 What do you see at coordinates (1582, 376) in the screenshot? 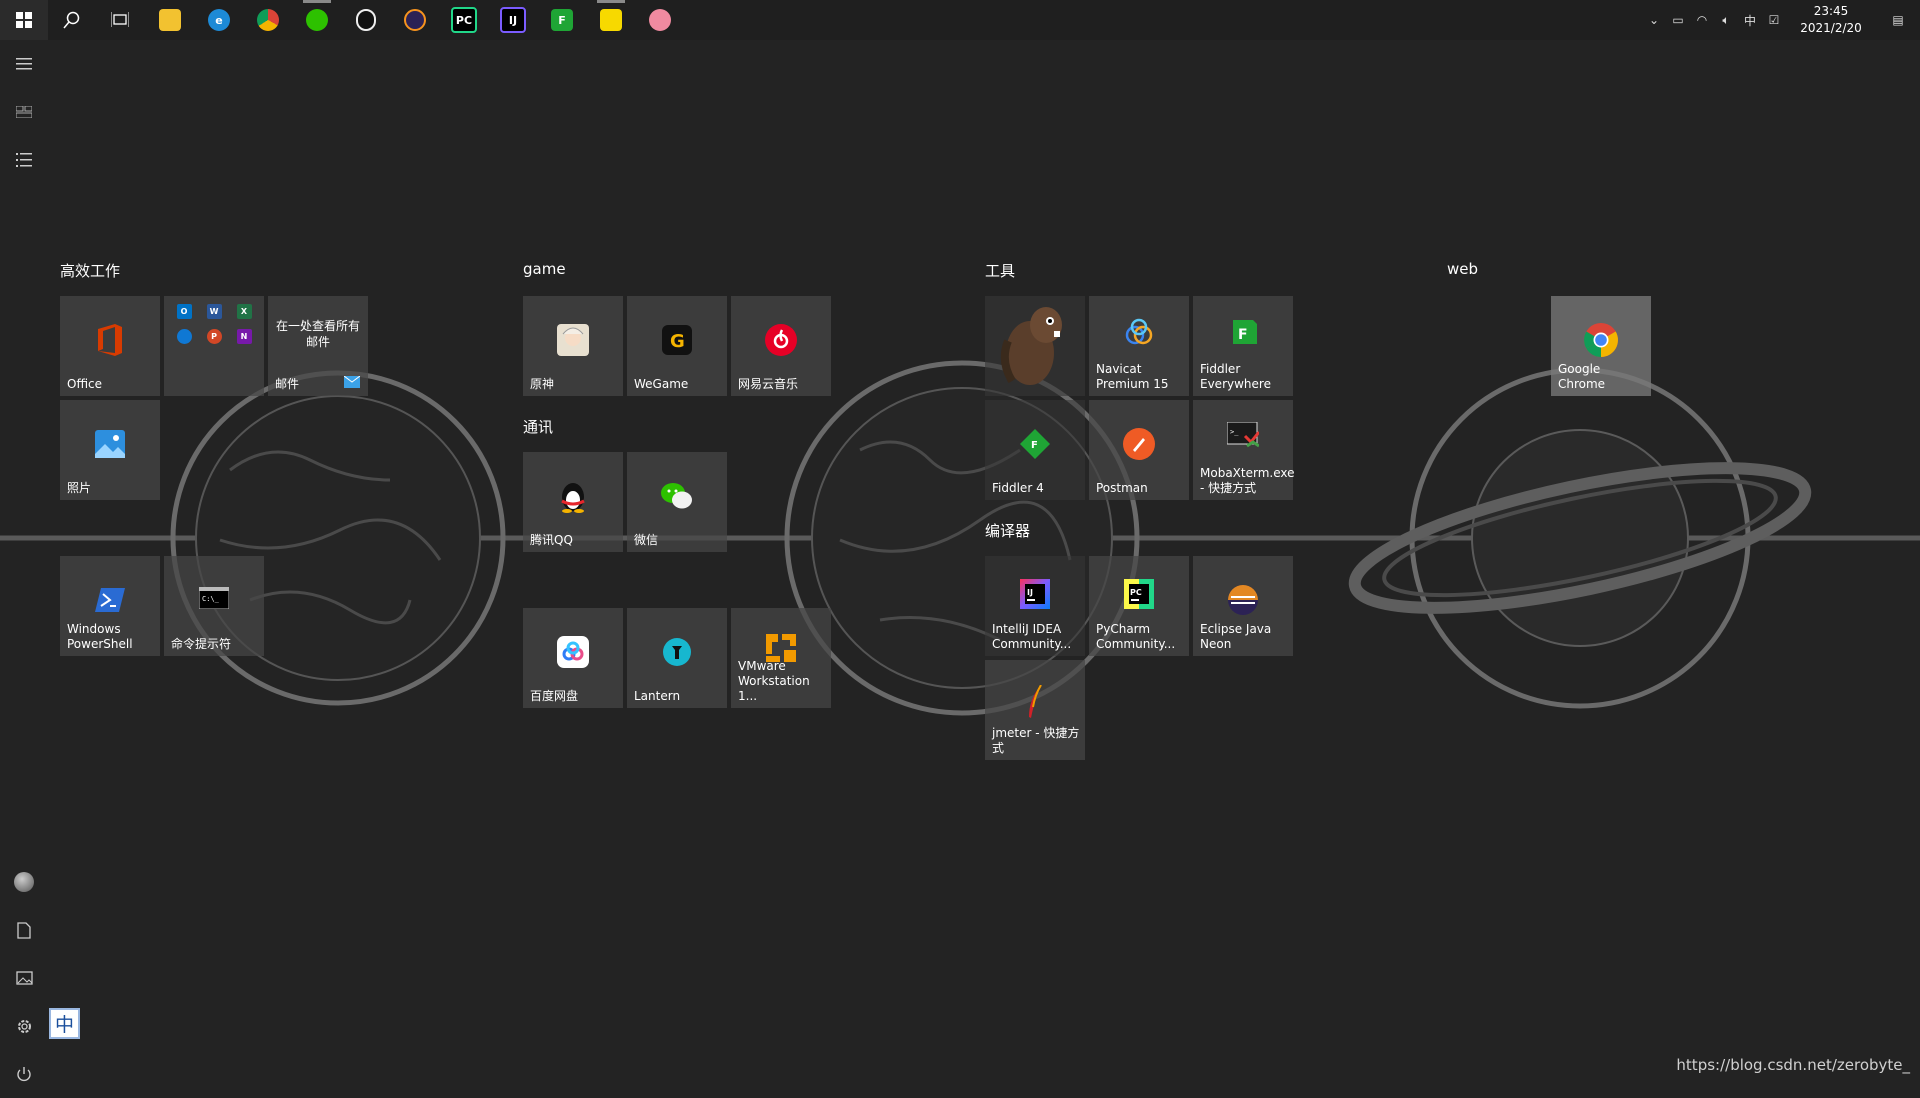
I see `tile-label: Google Chrome` at bounding box center [1582, 376].